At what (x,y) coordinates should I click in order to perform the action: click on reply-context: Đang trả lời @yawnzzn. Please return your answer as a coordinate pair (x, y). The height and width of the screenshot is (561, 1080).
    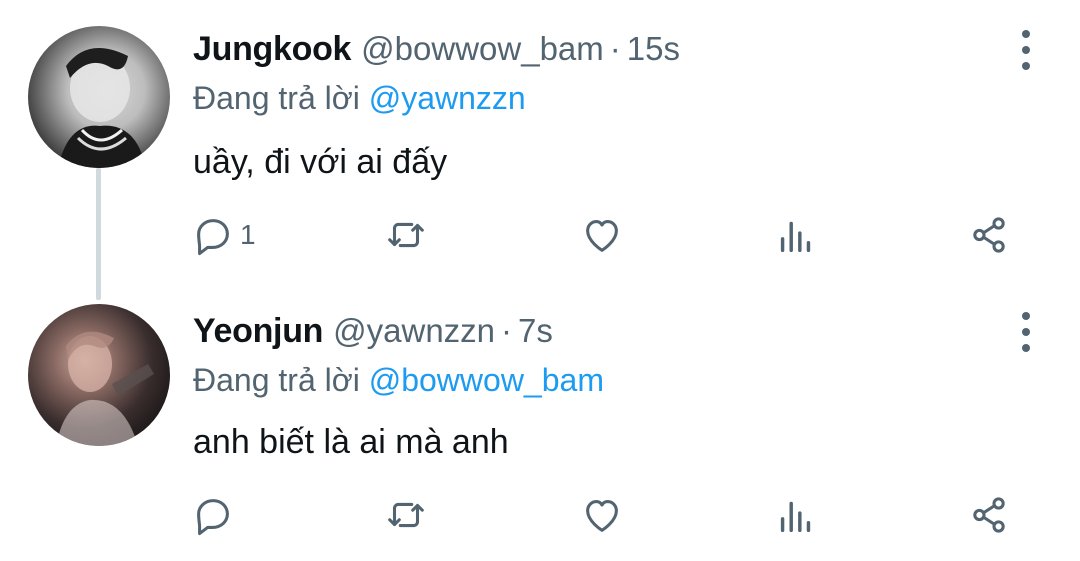
    Looking at the image, I should click on (359, 98).